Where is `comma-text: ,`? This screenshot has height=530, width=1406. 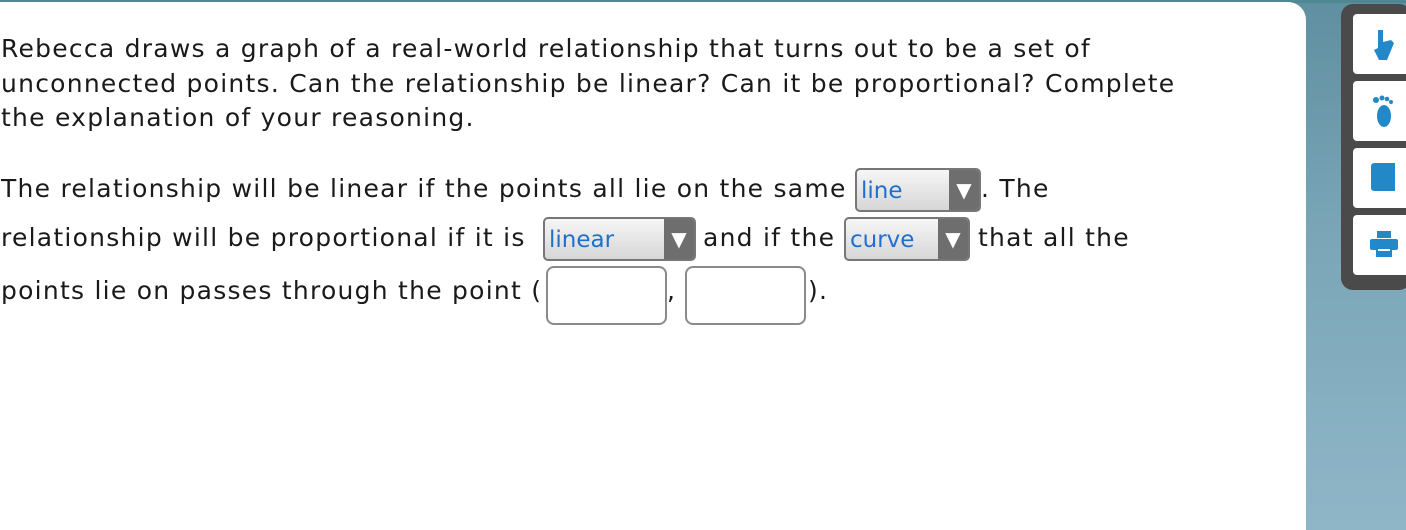
comma-text: , is located at coordinates (672, 290).